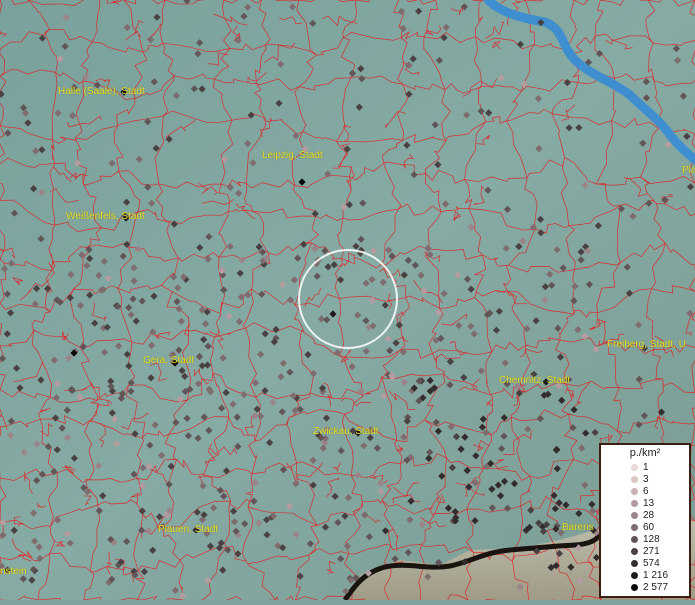  I want to click on legend-item: 60, so click(645, 528).